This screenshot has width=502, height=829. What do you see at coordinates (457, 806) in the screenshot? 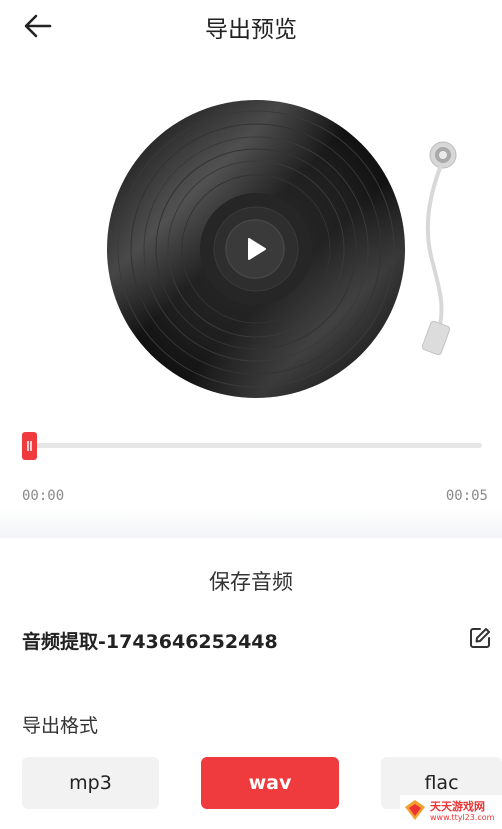
I see `watermark-text: 天天游戏网` at bounding box center [457, 806].